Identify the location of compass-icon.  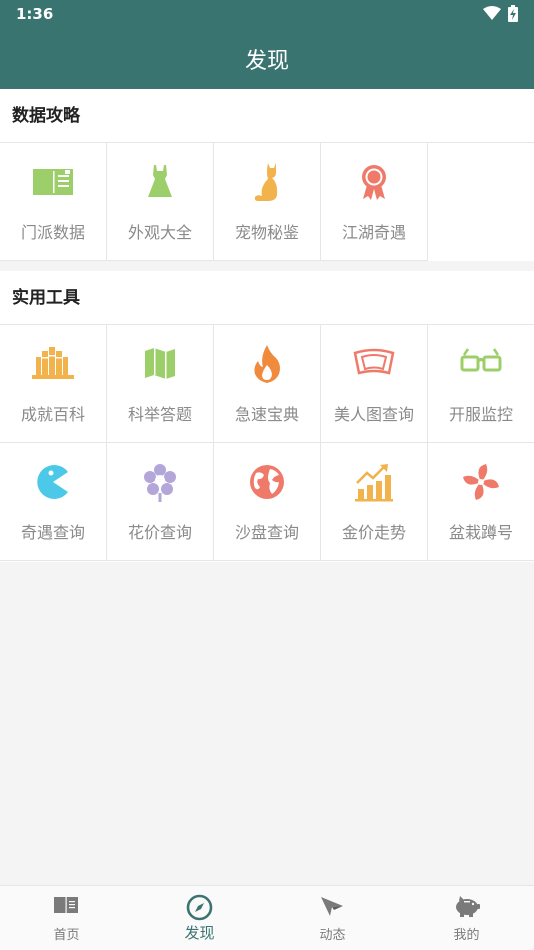
(199, 907).